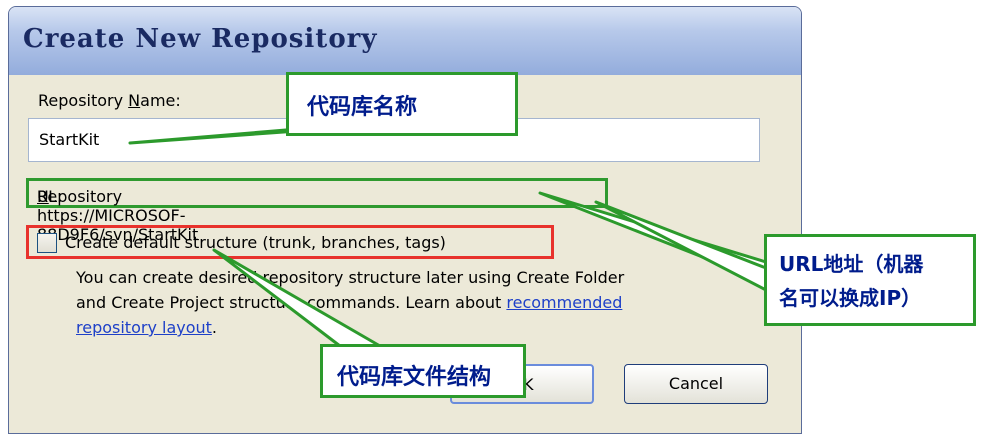  I want to click on url-callout-line-1: URL地址（机器, so click(851, 264).